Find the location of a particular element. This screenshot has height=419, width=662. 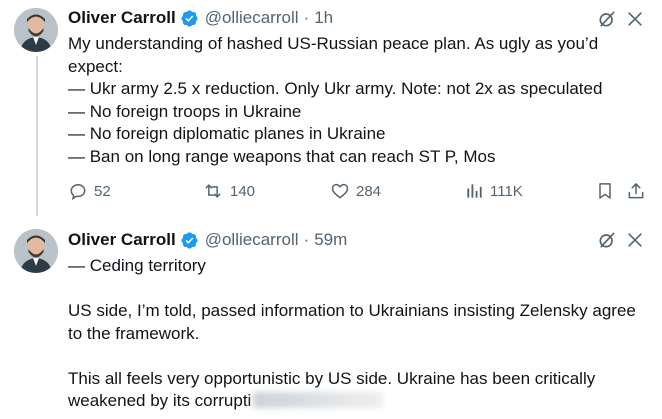

like-count: 284 is located at coordinates (369, 191).